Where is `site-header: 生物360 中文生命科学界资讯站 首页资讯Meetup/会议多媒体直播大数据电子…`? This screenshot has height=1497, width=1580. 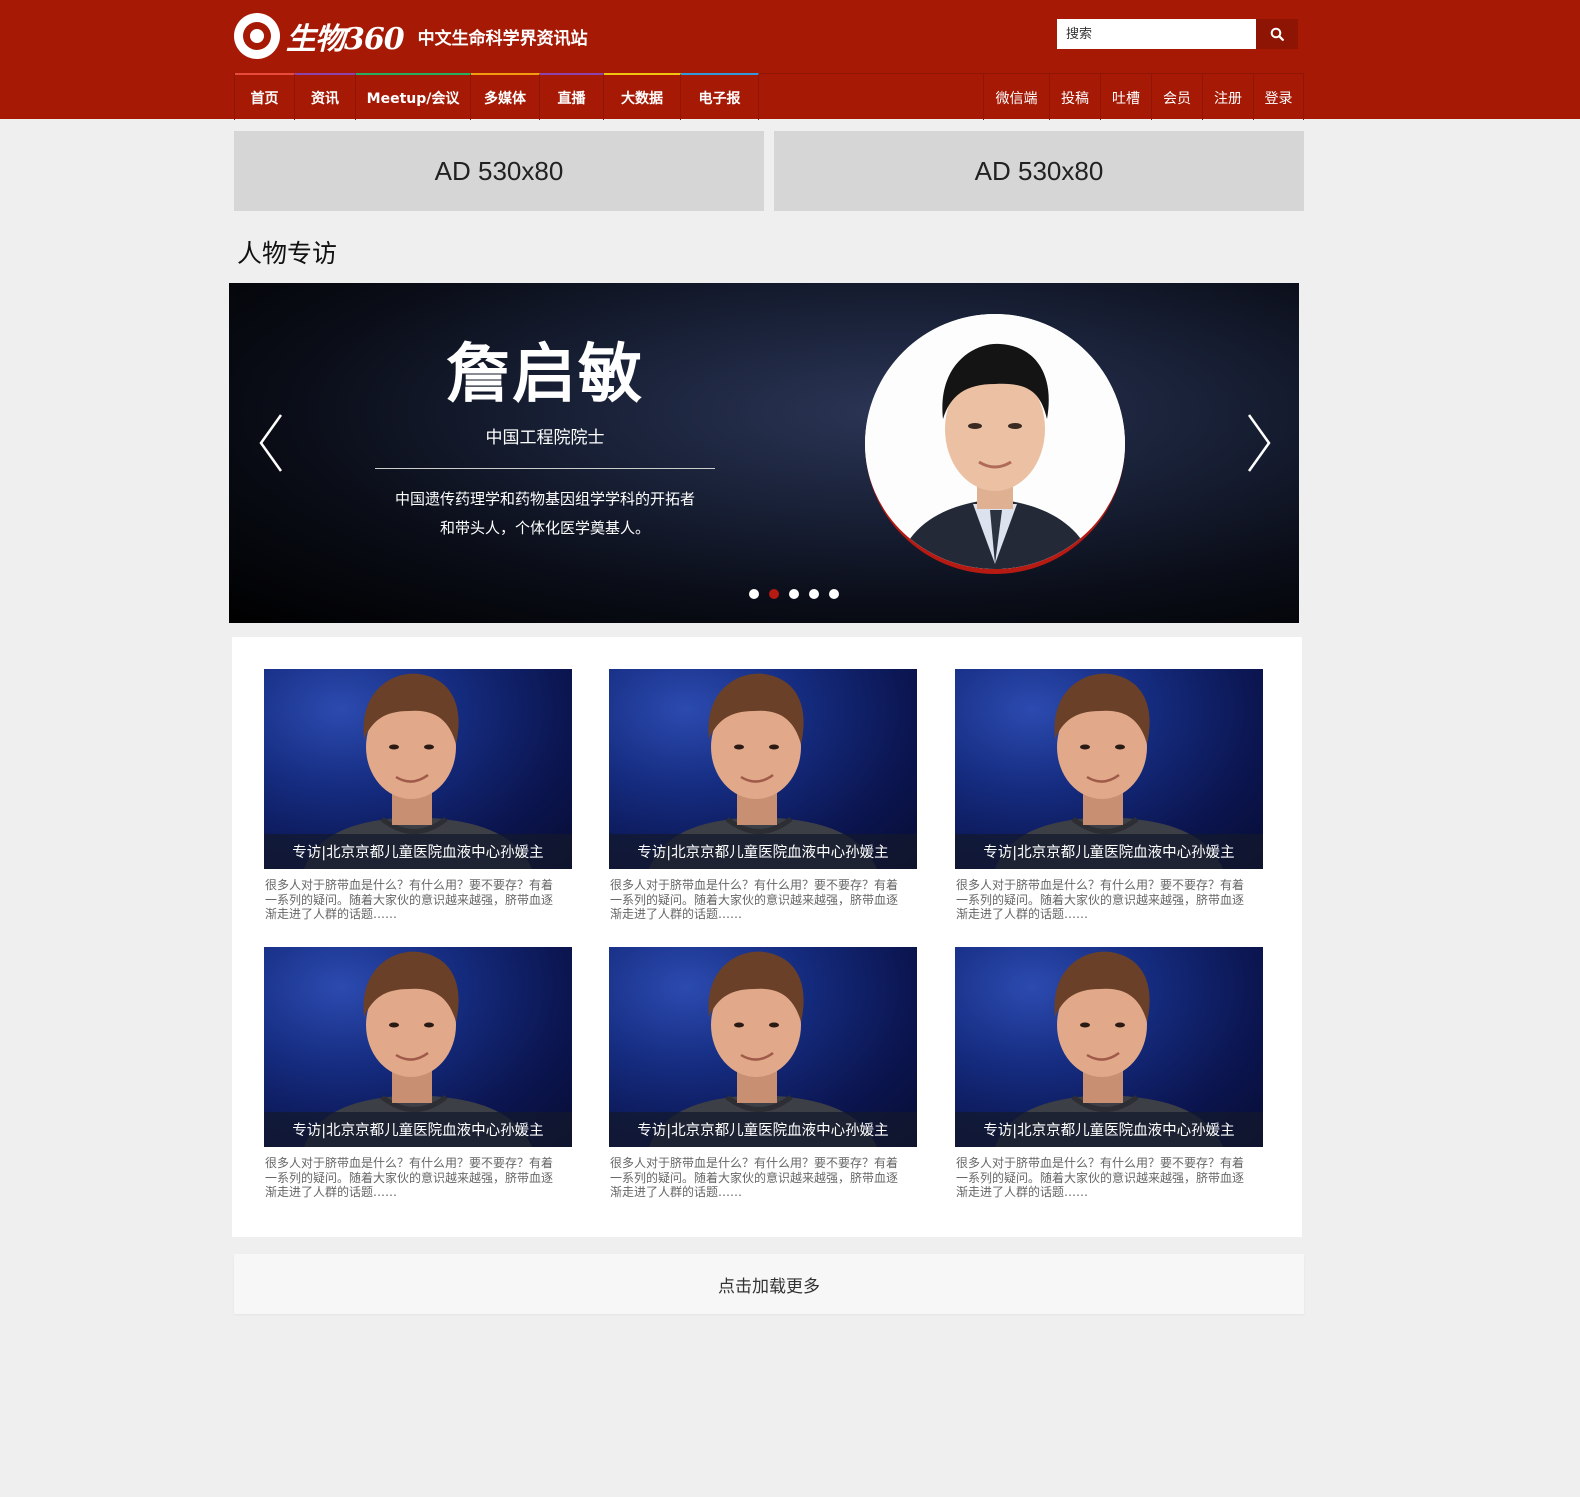
site-header: 生物360 中文生命科学界资讯站 首页资讯Meetup/会议多媒体直播大数据电子… is located at coordinates (790, 60).